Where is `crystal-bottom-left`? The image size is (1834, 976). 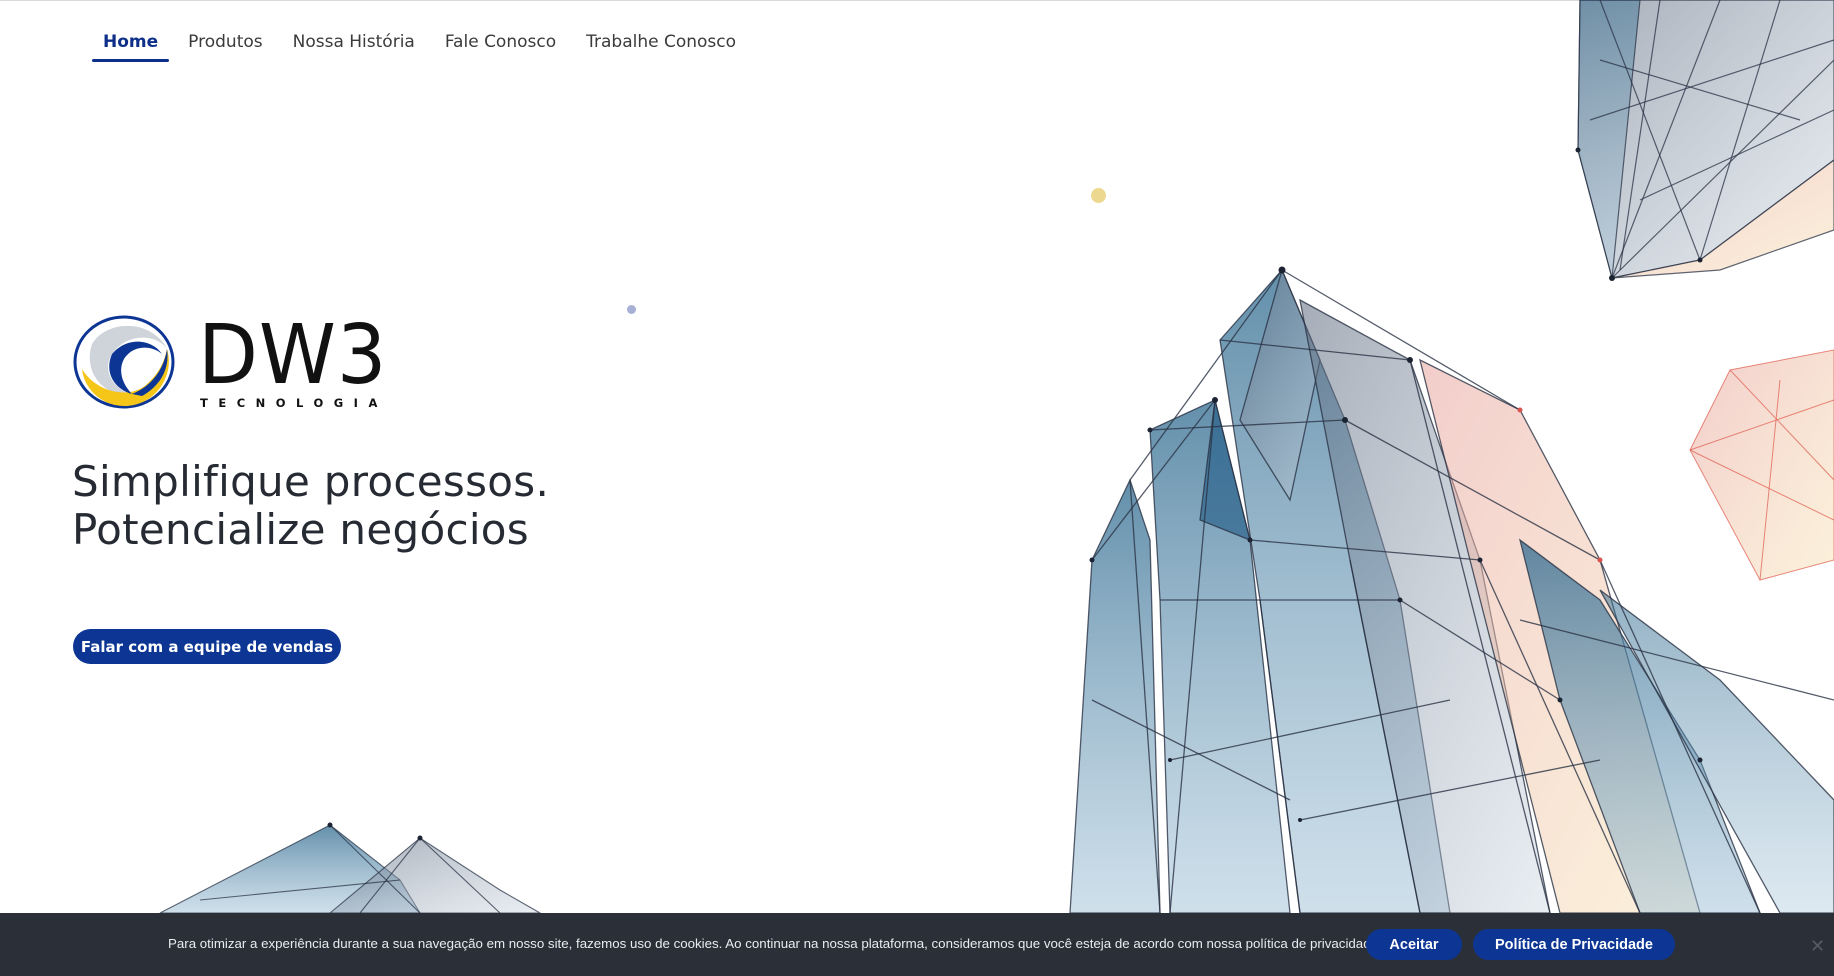 crystal-bottom-left is located at coordinates (351, 868).